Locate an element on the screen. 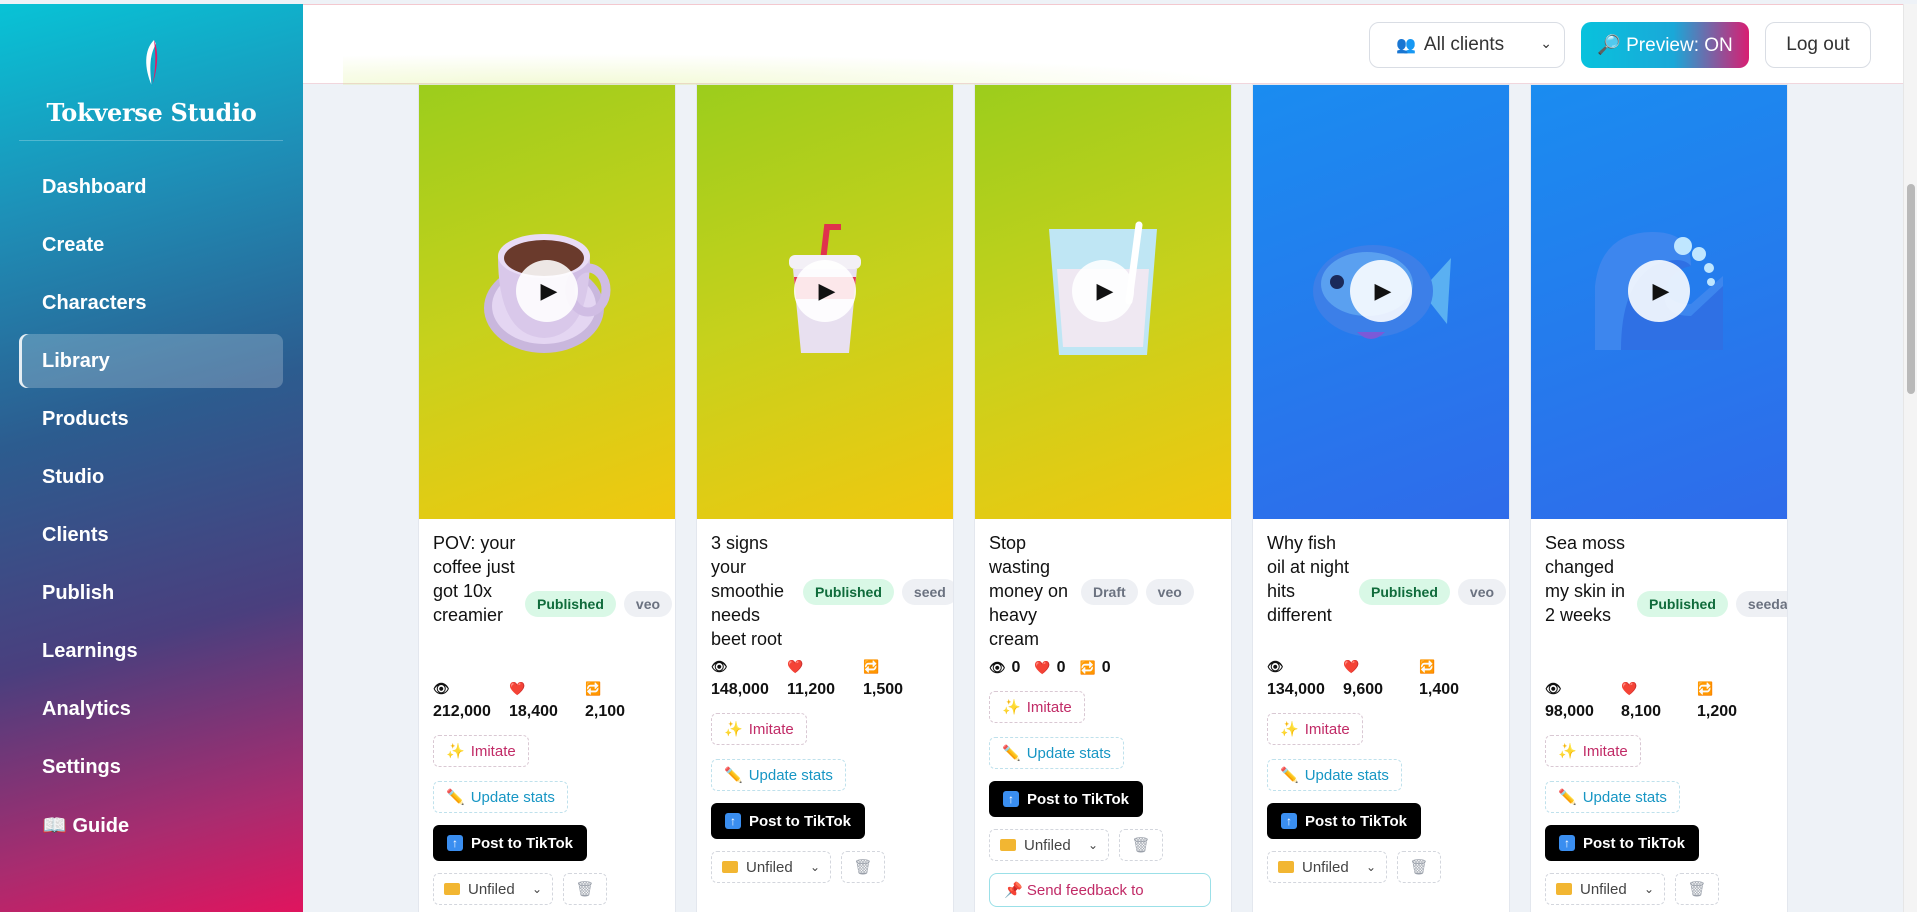  views-count: 148,000 is located at coordinates (740, 689).